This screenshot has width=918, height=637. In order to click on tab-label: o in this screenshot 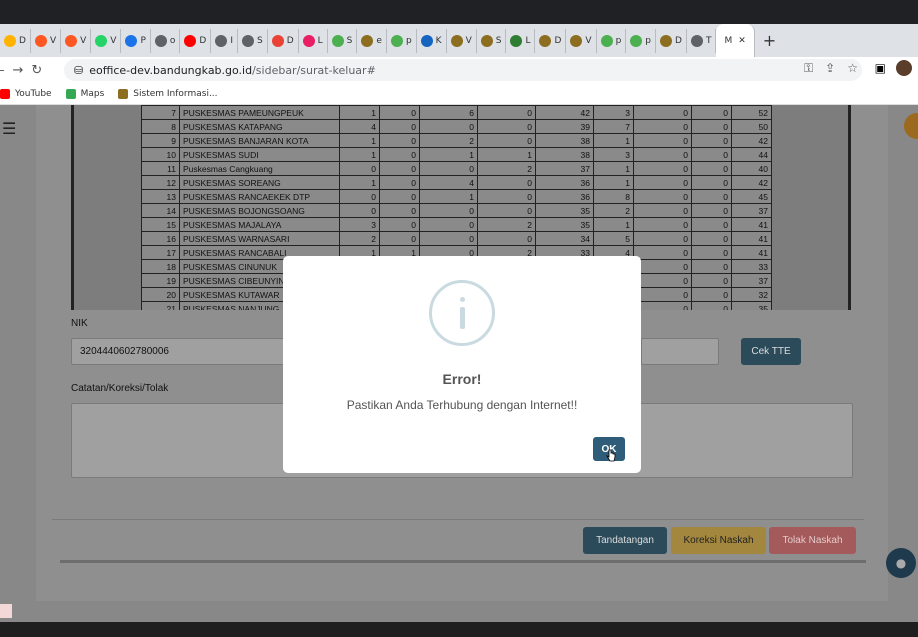, I will do `click(172, 40)`.